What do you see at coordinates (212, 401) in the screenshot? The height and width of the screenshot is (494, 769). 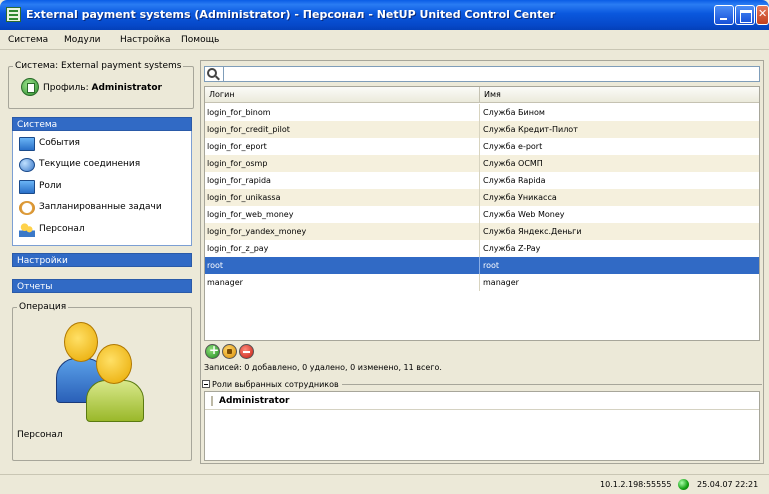 I see `row-handle` at bounding box center [212, 401].